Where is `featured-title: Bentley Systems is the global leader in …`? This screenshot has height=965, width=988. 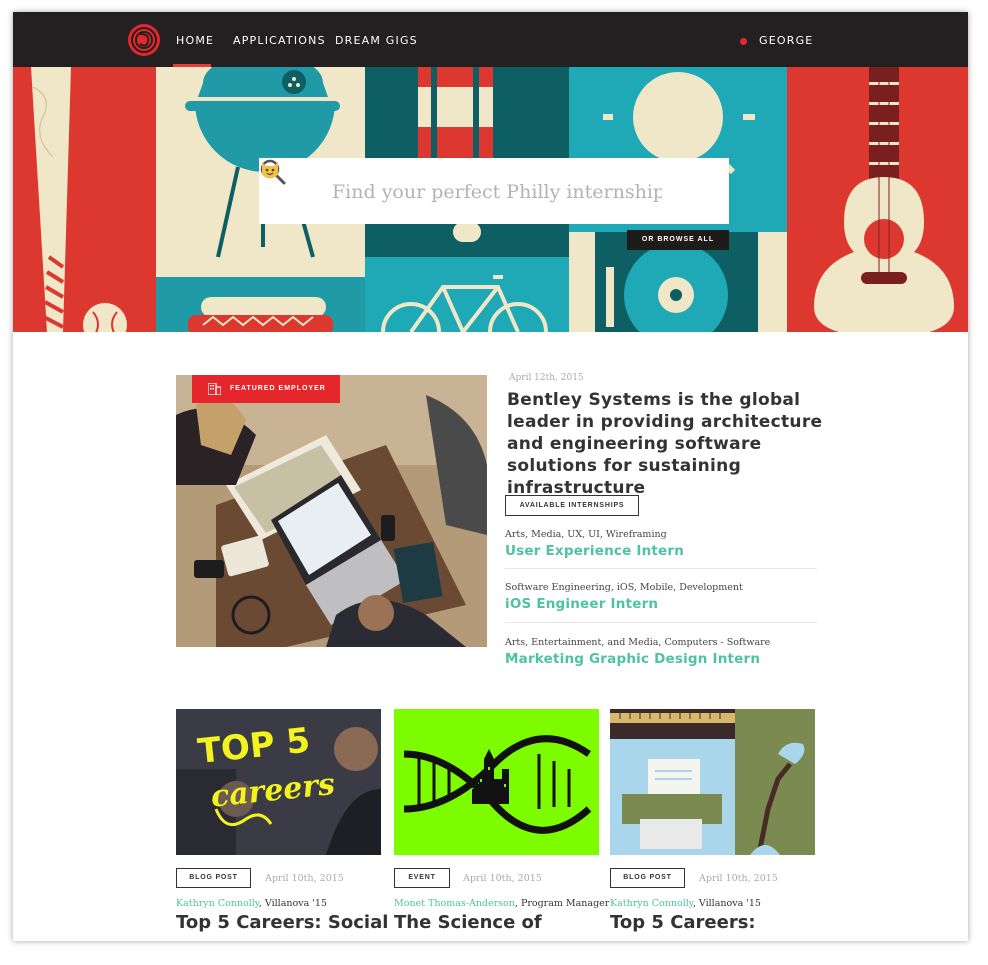 featured-title: Bentley Systems is the global leader in … is located at coordinates (677, 444).